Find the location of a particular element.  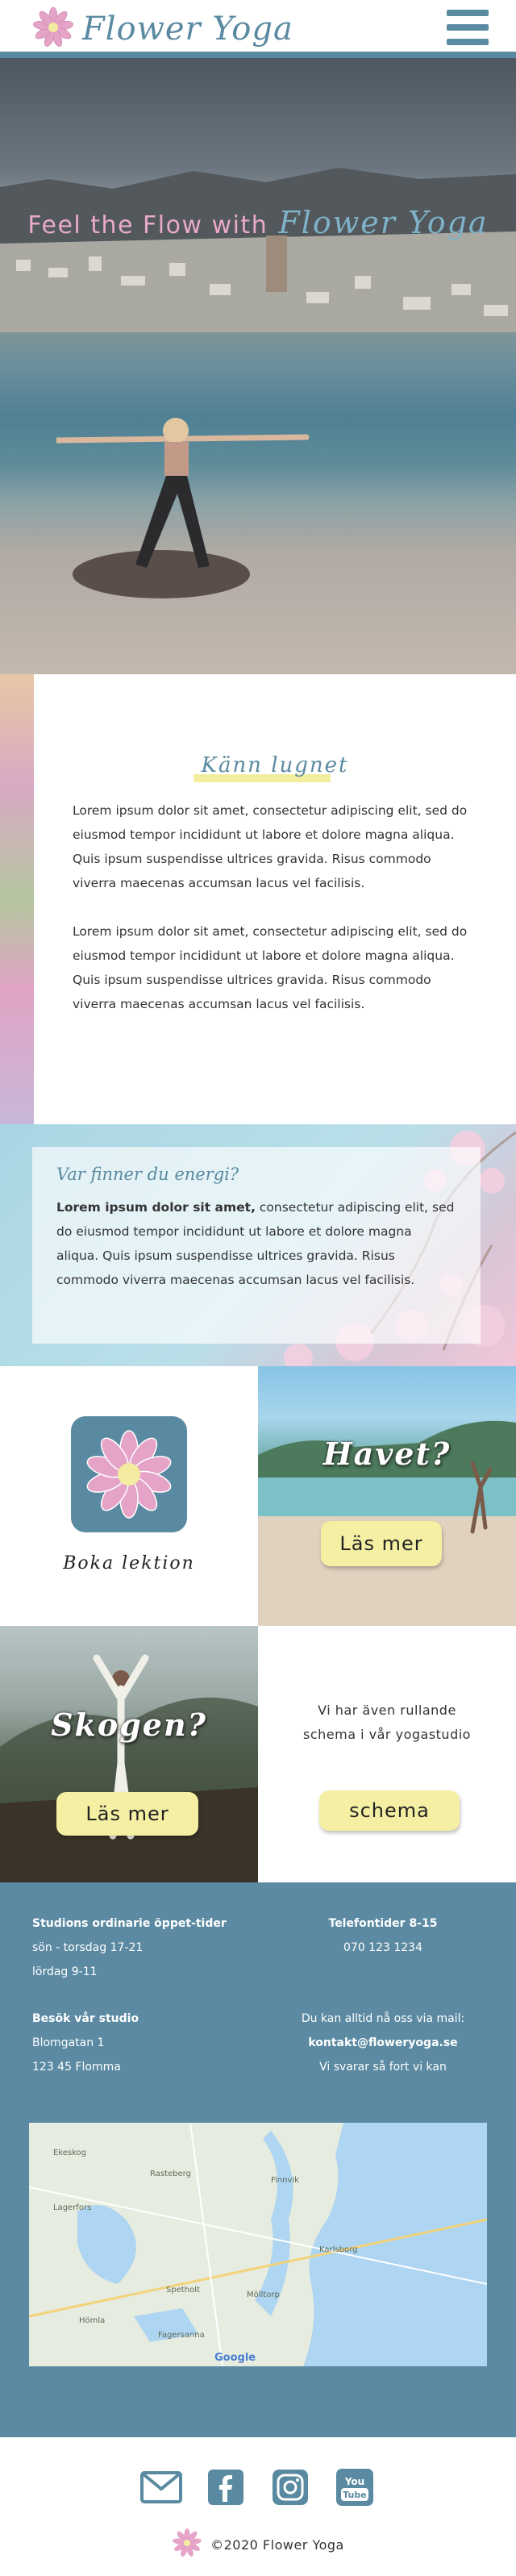

mail-icon is located at coordinates (161, 2487).